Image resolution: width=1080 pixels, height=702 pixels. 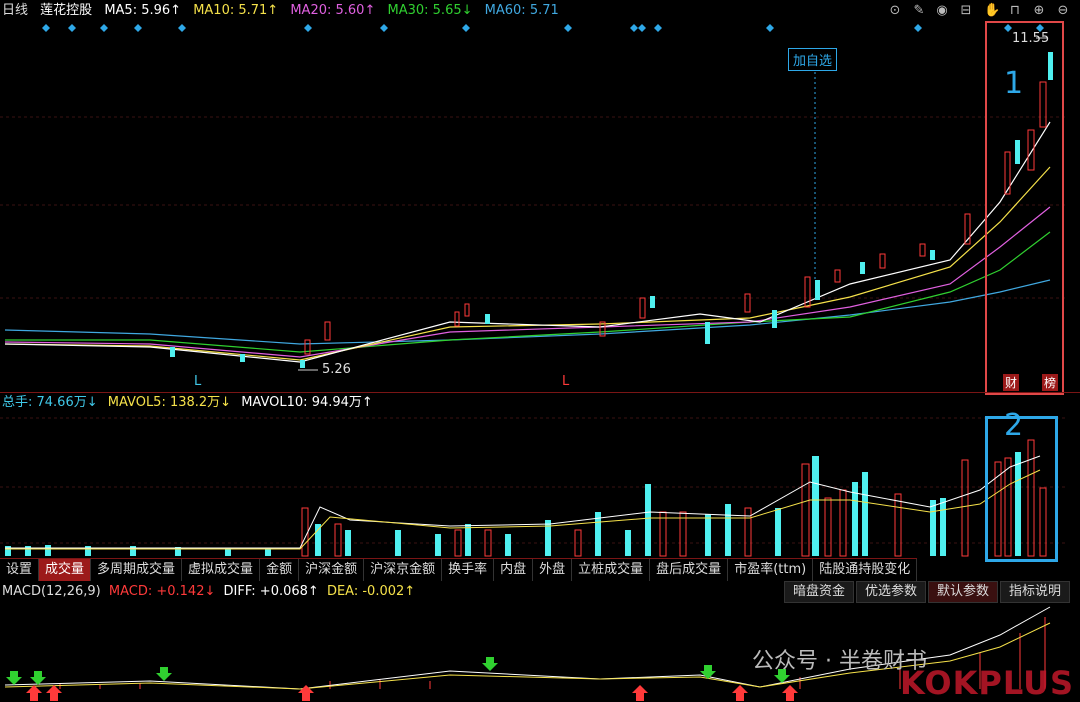 What do you see at coordinates (430, 10) in the screenshot?
I see `ma30-value: MA30: 5.65↓` at bounding box center [430, 10].